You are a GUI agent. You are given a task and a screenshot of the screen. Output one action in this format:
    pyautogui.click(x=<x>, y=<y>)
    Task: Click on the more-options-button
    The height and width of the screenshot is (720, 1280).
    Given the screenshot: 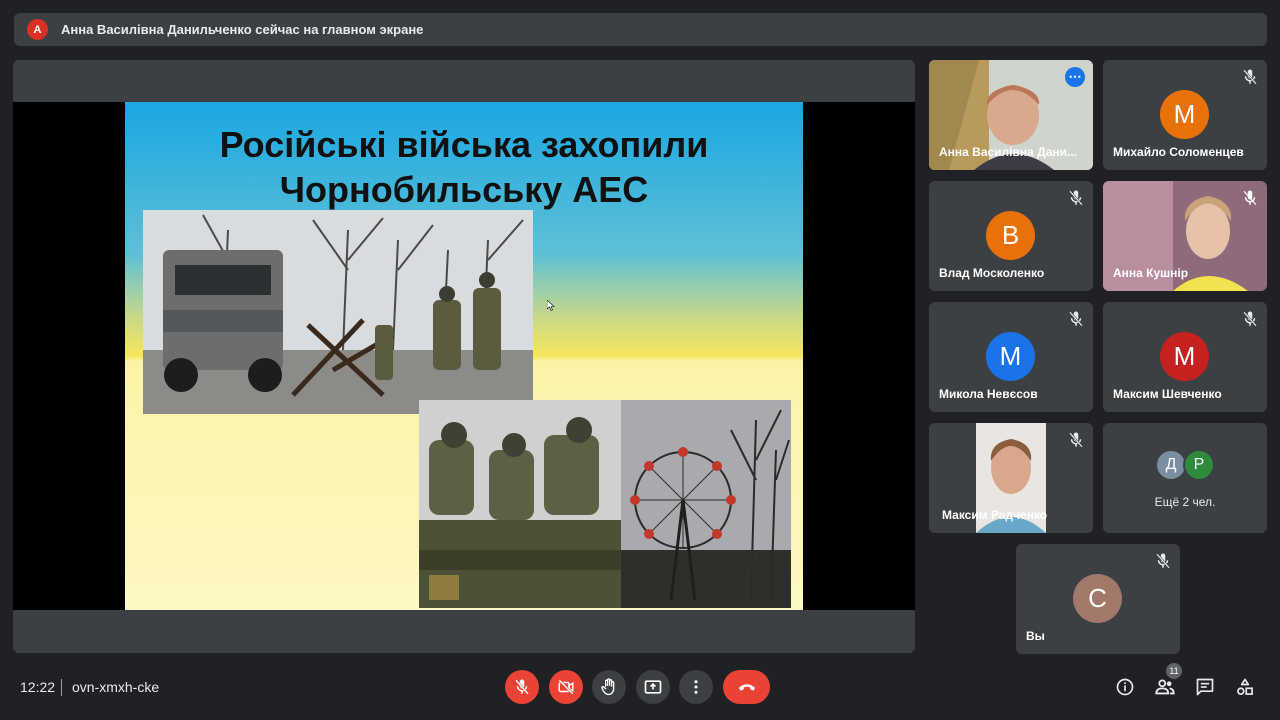 What is the action you would take?
    pyautogui.click(x=696, y=687)
    